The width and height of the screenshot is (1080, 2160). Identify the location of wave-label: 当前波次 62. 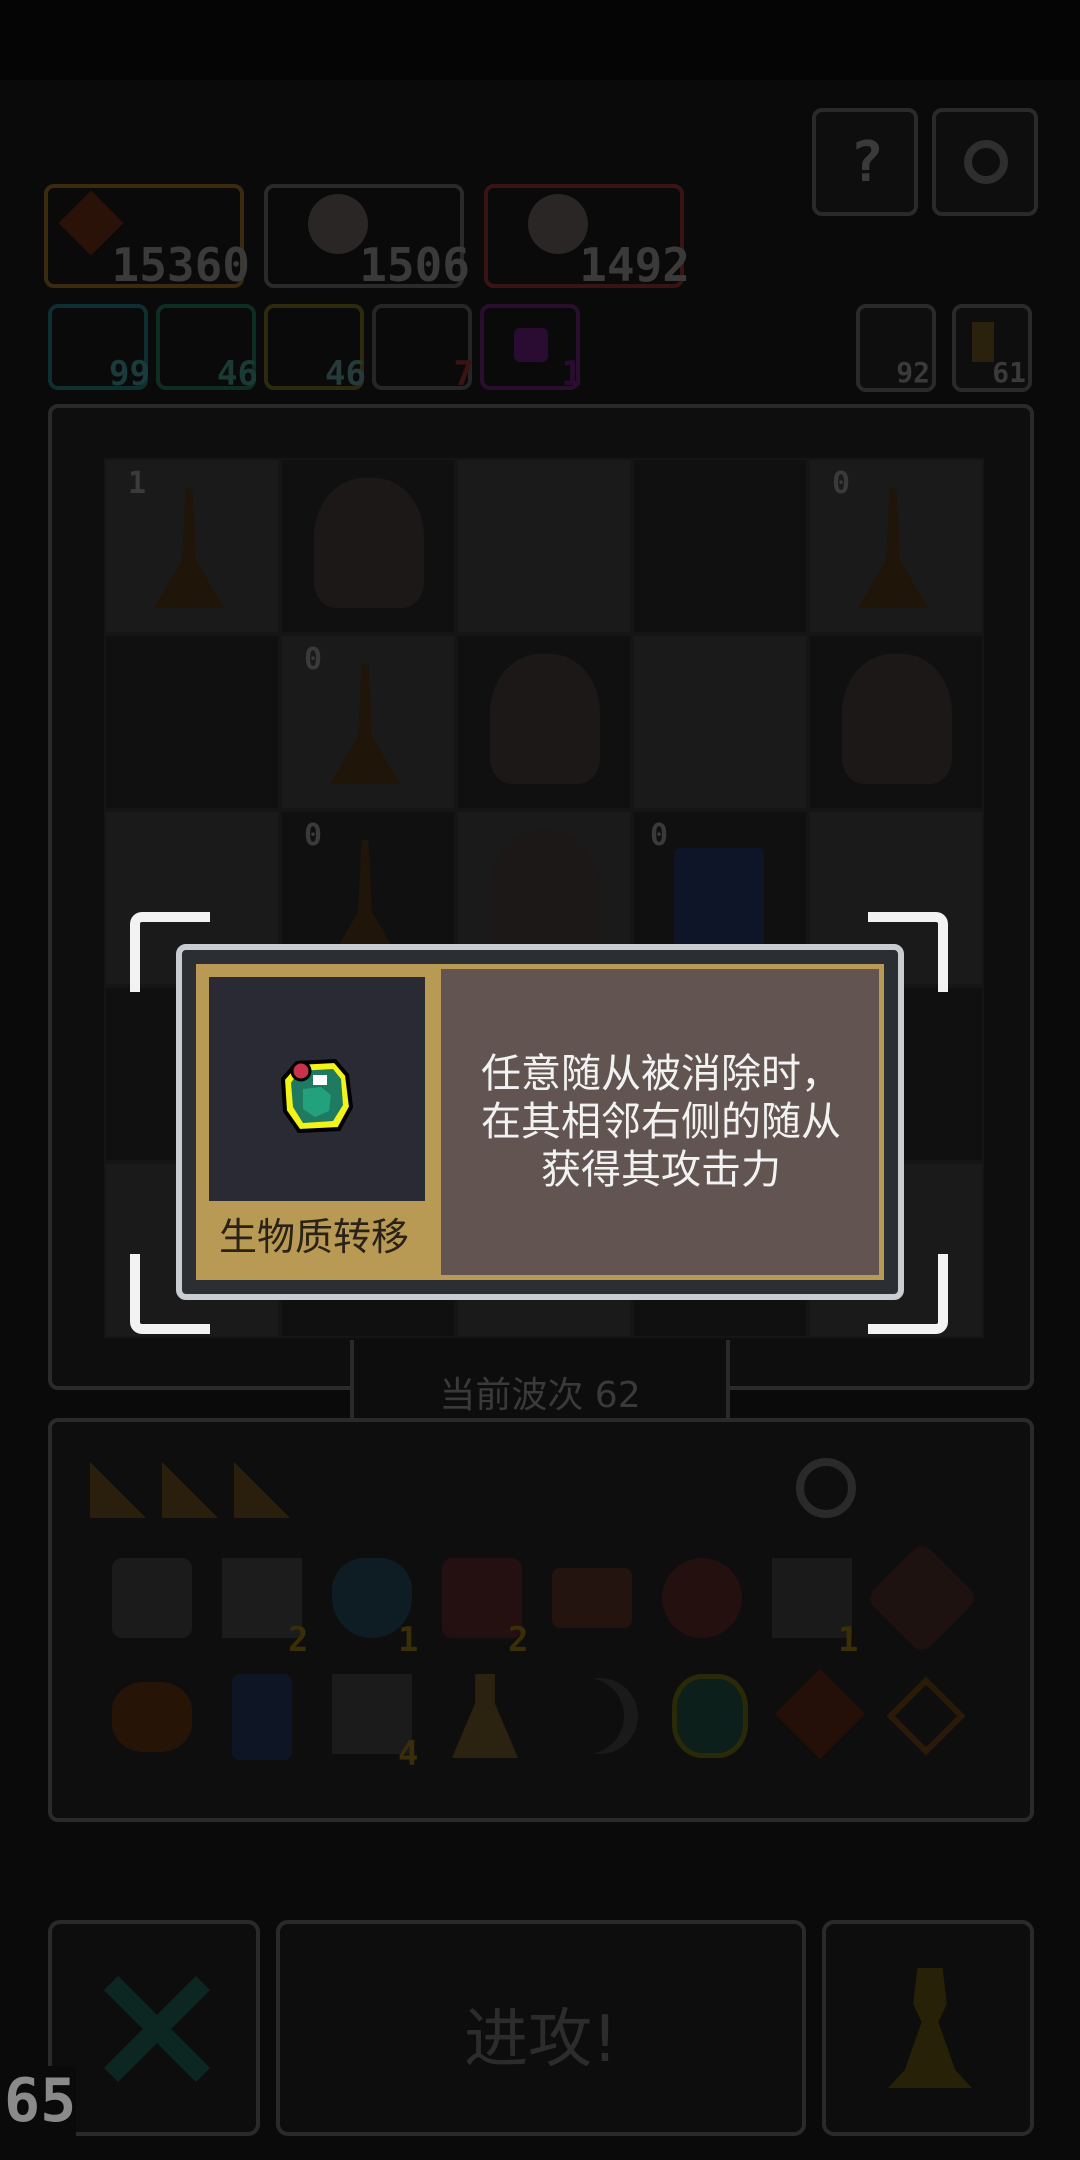
(540, 1395).